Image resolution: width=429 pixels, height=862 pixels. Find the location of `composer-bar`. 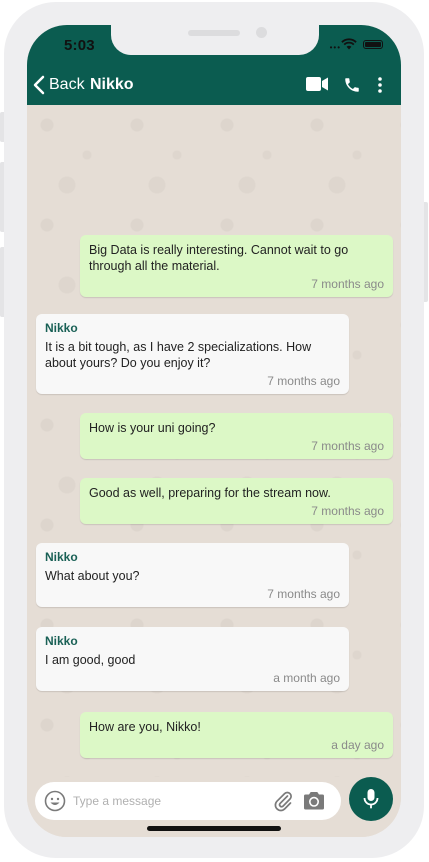

composer-bar is located at coordinates (214, 807).